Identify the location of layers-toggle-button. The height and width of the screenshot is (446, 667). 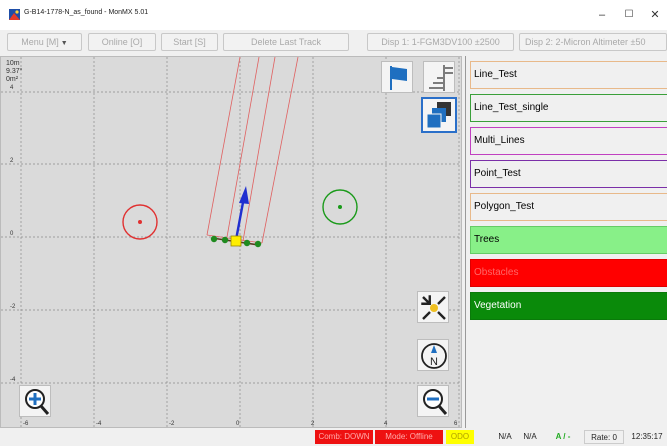
(439, 77).